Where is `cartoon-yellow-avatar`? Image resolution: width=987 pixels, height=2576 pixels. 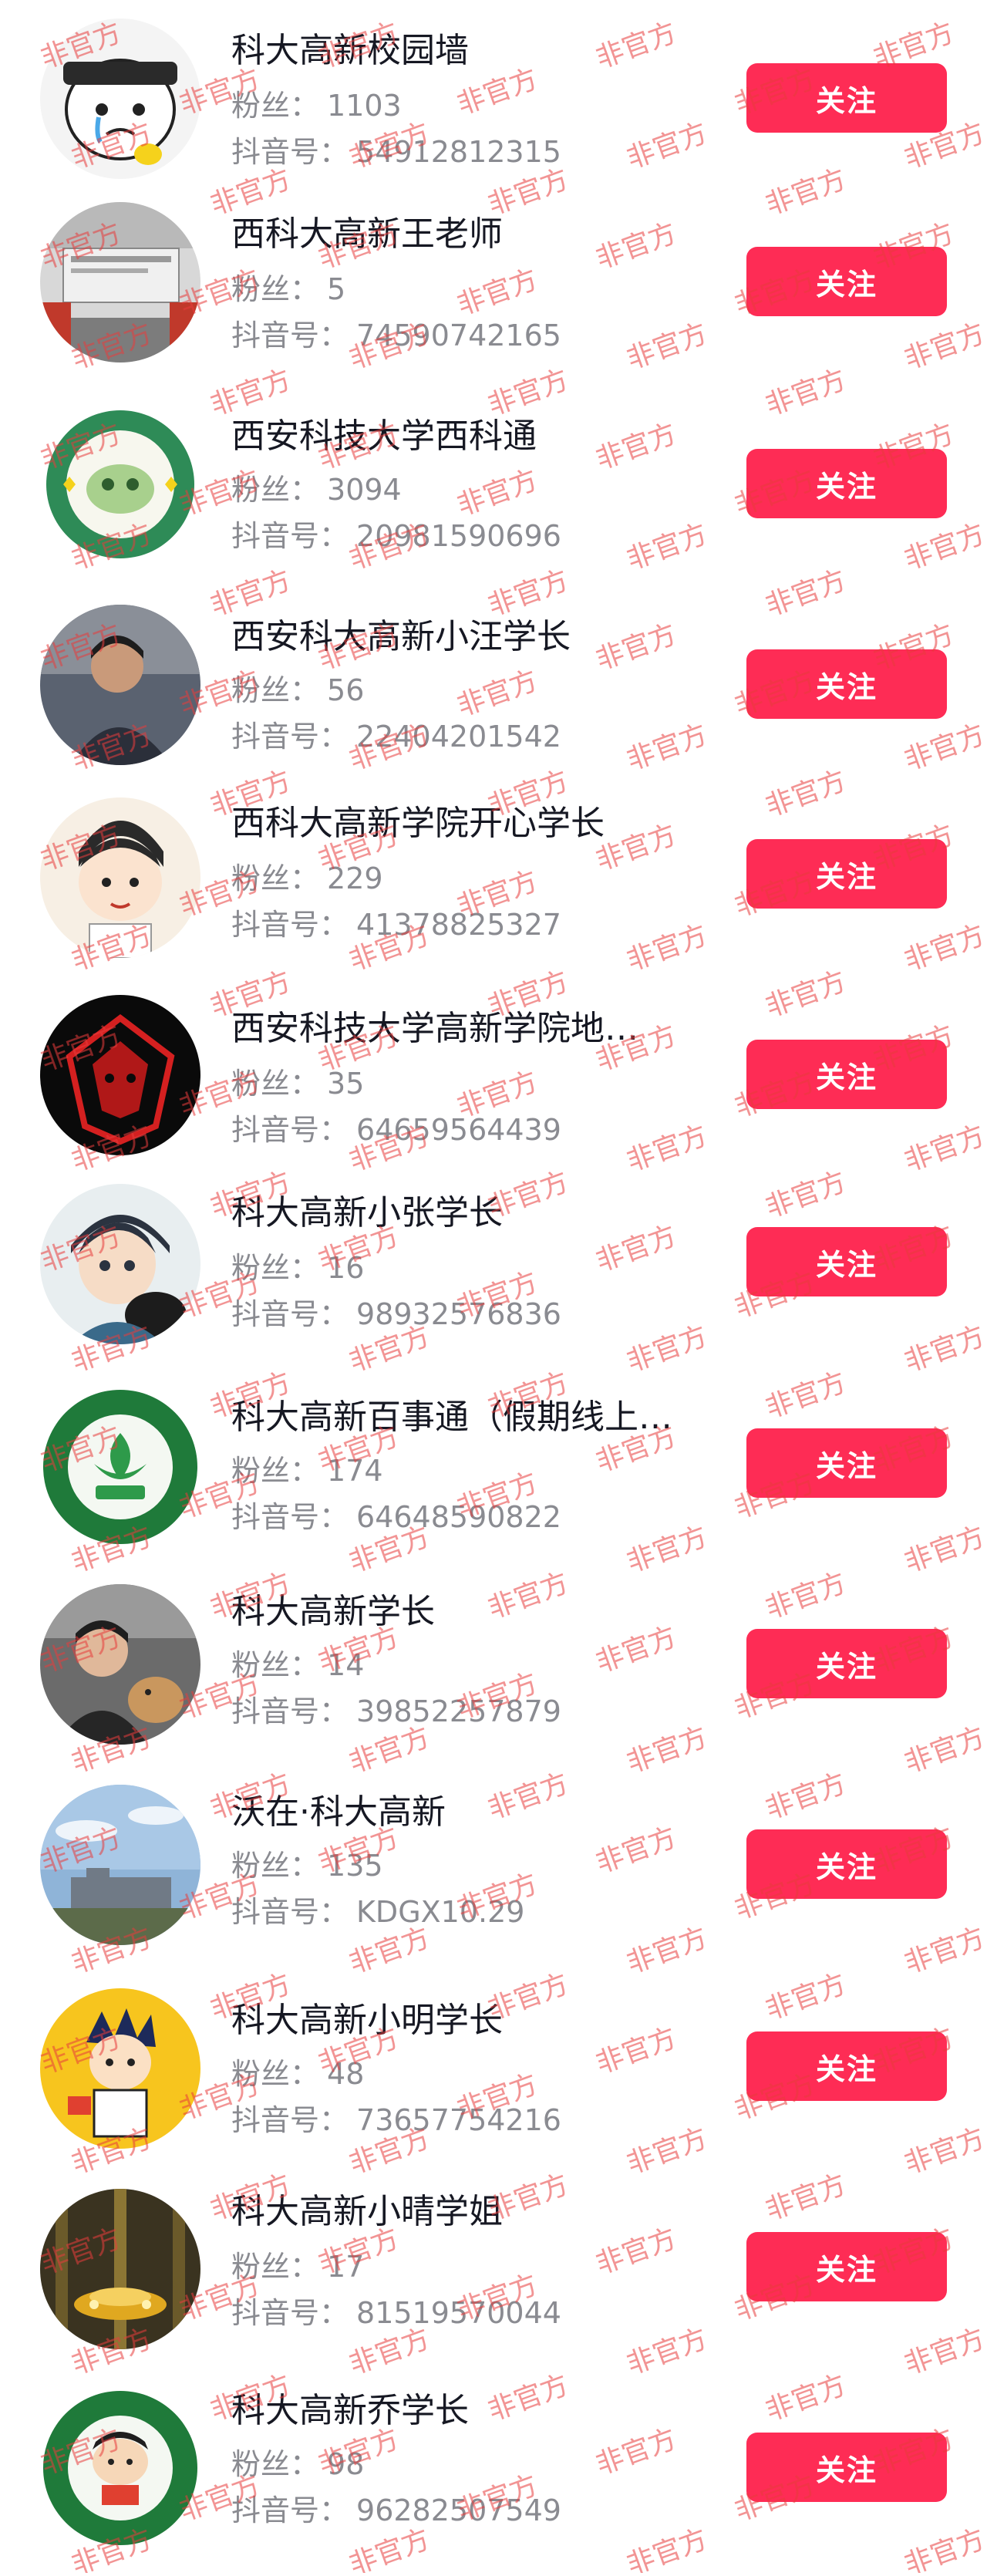 cartoon-yellow-avatar is located at coordinates (120, 2068).